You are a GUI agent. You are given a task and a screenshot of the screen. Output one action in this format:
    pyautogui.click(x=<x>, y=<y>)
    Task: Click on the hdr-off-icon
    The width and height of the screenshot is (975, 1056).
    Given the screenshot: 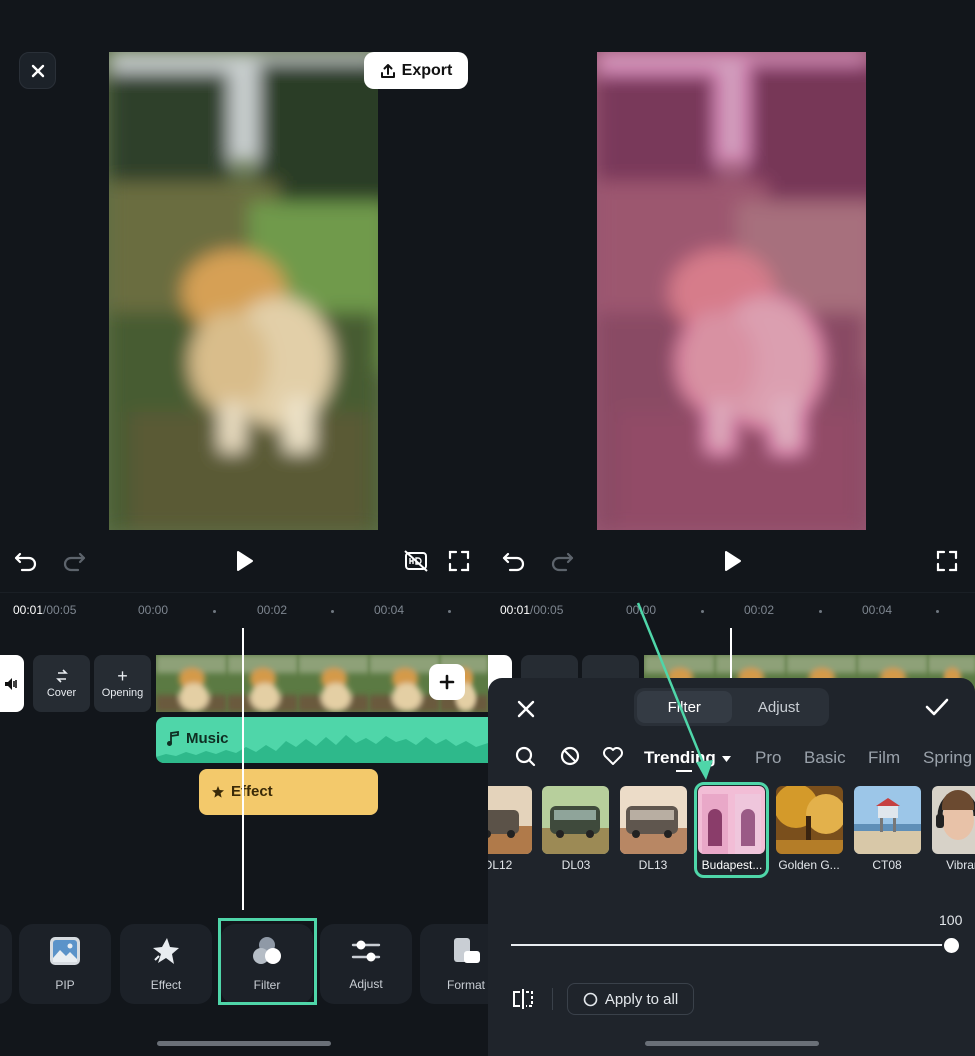 What is the action you would take?
    pyautogui.click(x=416, y=561)
    